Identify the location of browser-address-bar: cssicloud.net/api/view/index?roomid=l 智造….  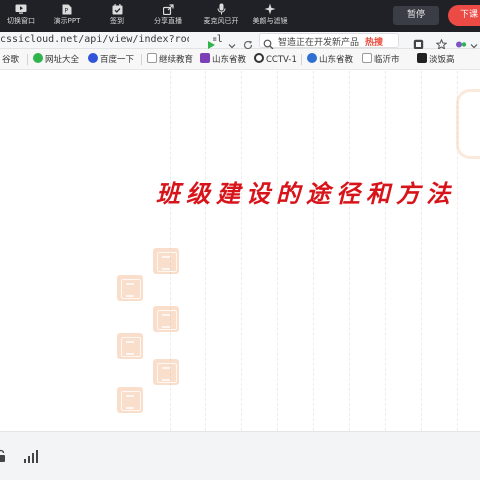
(240, 41).